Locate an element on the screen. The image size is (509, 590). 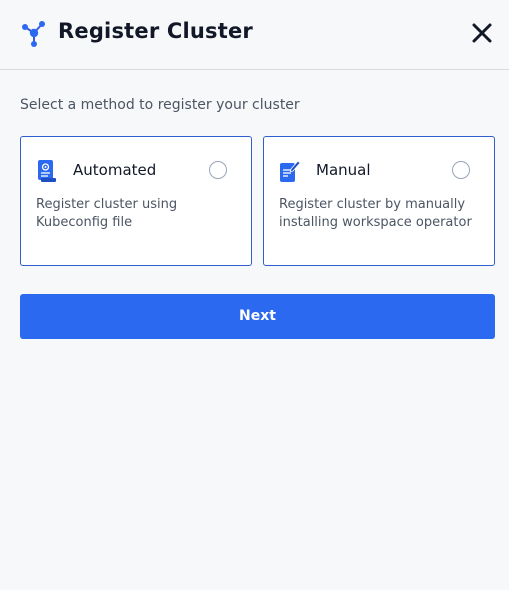
close-icon is located at coordinates (482, 33).